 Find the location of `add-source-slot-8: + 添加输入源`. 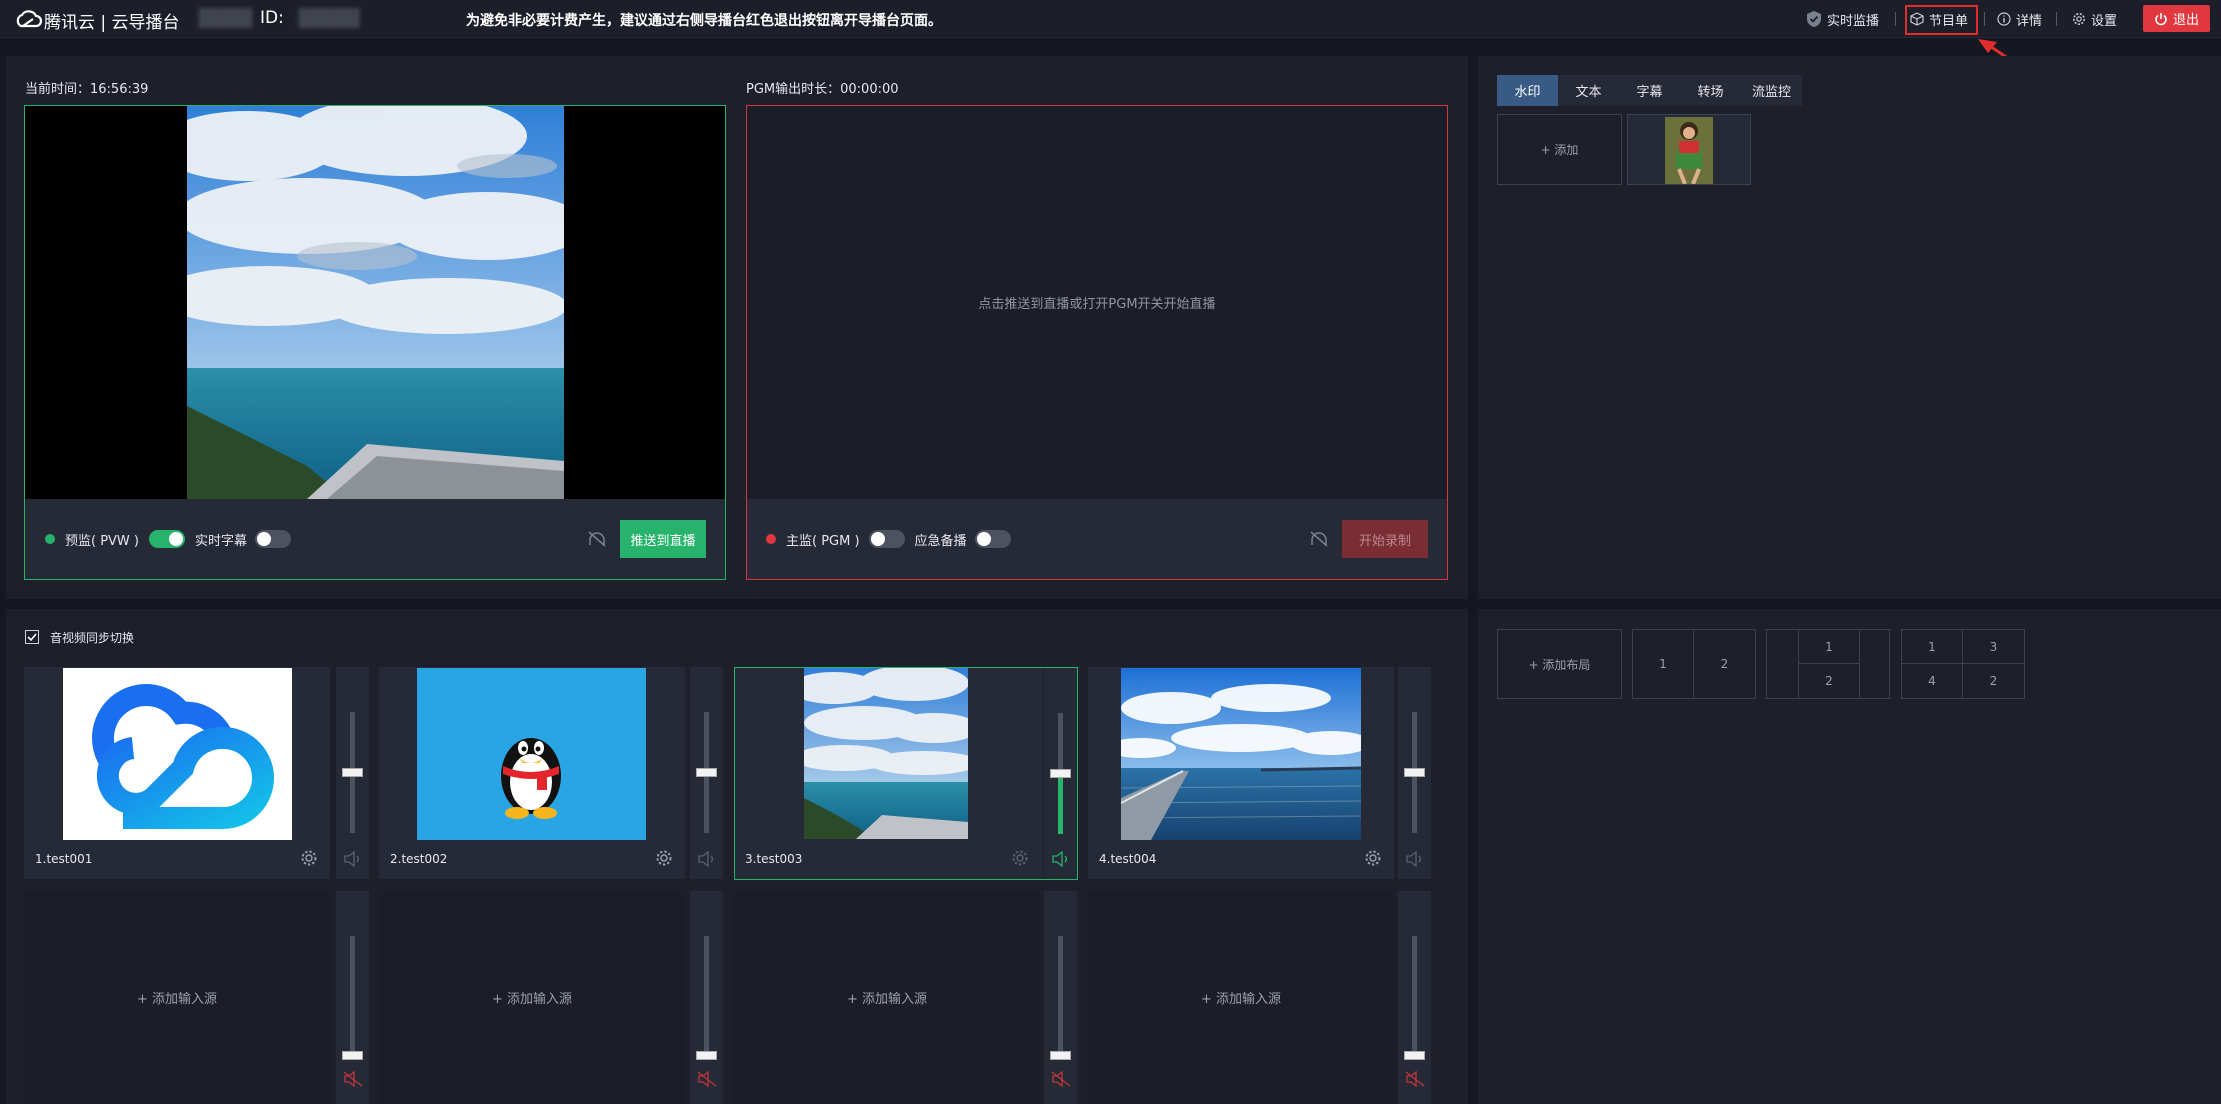

add-source-slot-8: + 添加输入源 is located at coordinates (1241, 997).